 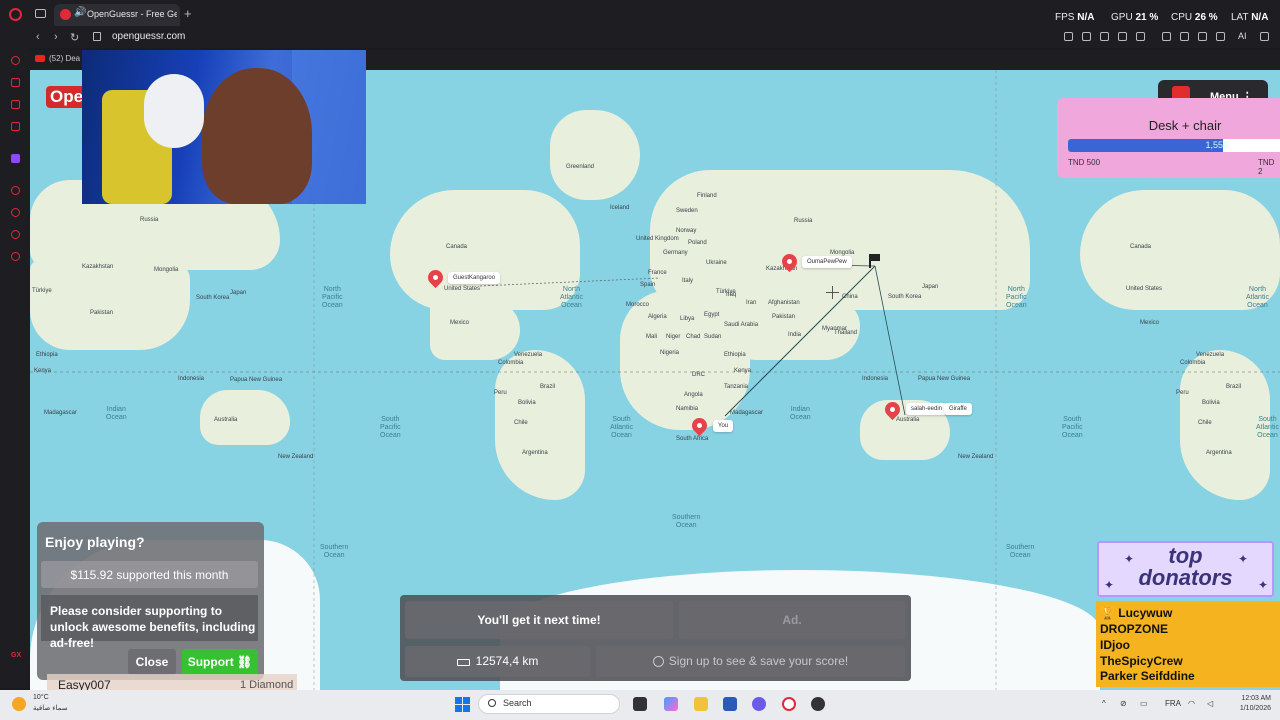 I want to click on sidebar-chat-icon, so click(x=15, y=104).